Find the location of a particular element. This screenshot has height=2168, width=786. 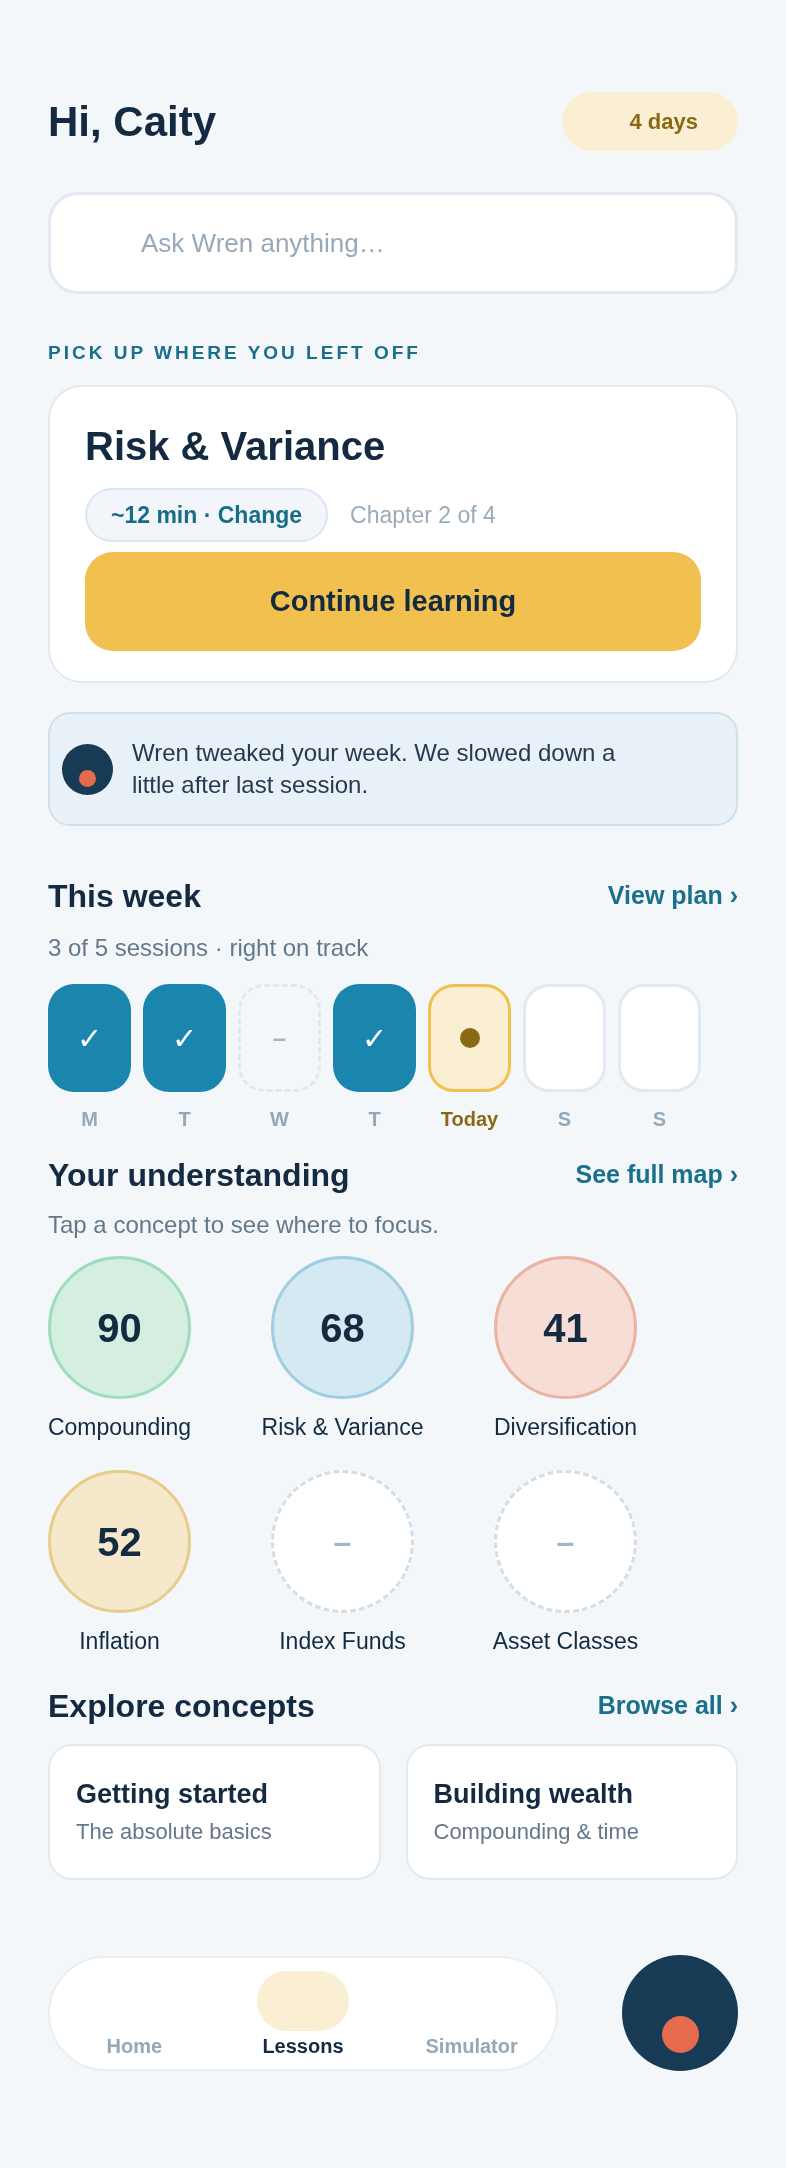

streak-badge: 4 days is located at coordinates (649, 121).